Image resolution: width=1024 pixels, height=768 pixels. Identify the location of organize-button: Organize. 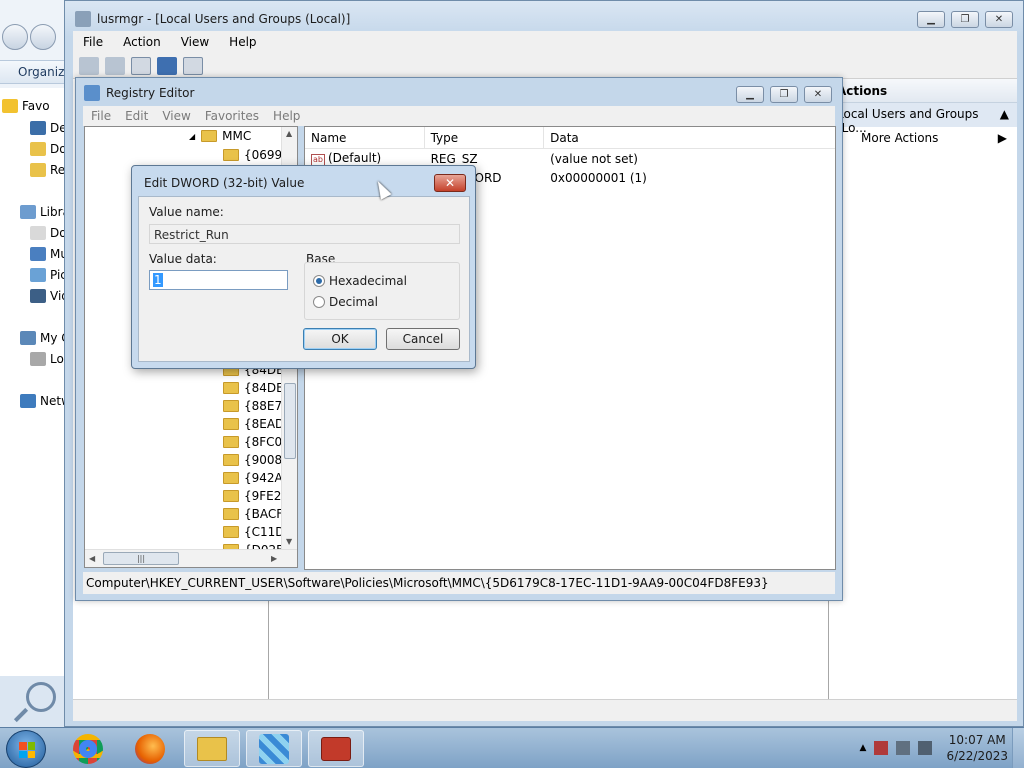
(36, 72).